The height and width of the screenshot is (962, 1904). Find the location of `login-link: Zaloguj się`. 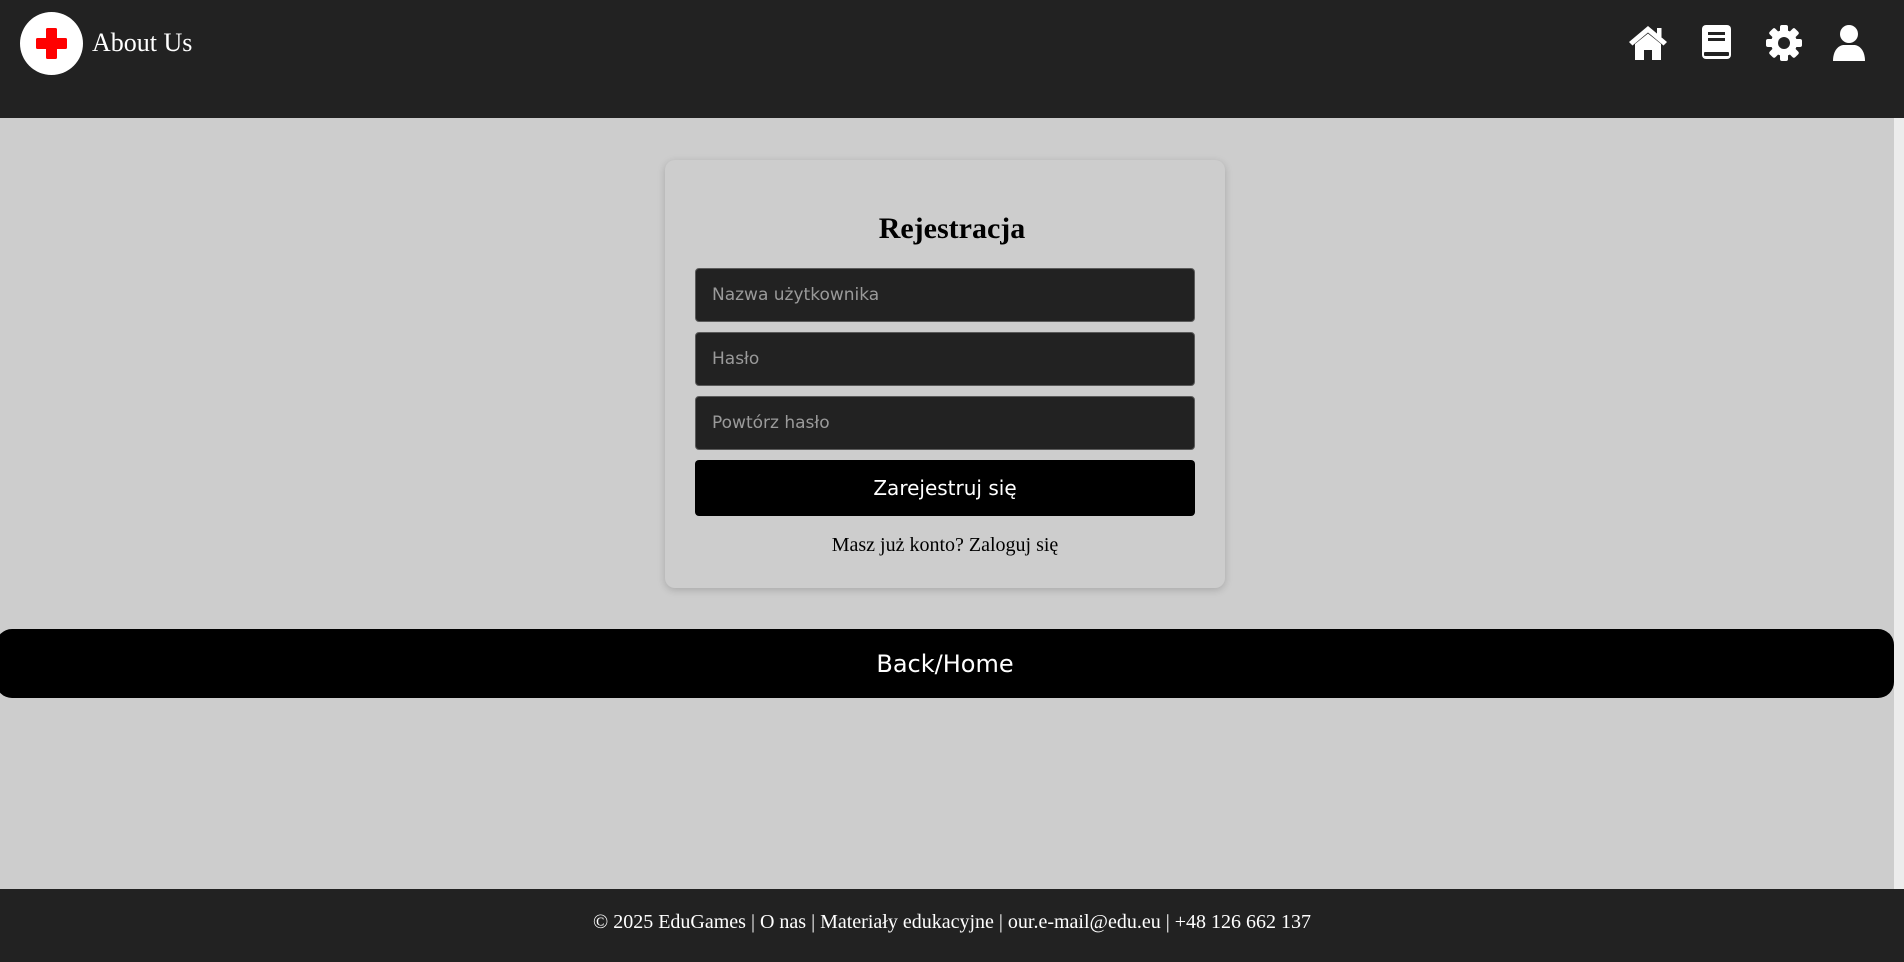

login-link: Zaloguj się is located at coordinates (1013, 545).